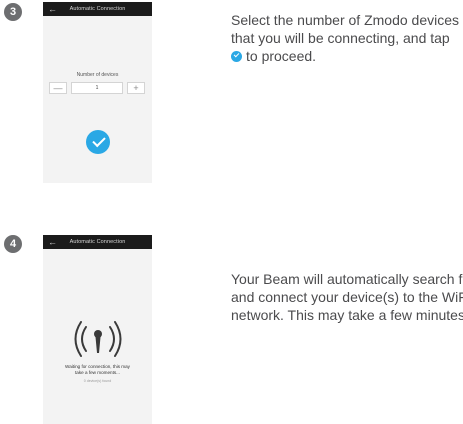 This screenshot has width=463, height=424. What do you see at coordinates (347, 315) in the screenshot?
I see `desc-line: network. This may take a few minutes.` at bounding box center [347, 315].